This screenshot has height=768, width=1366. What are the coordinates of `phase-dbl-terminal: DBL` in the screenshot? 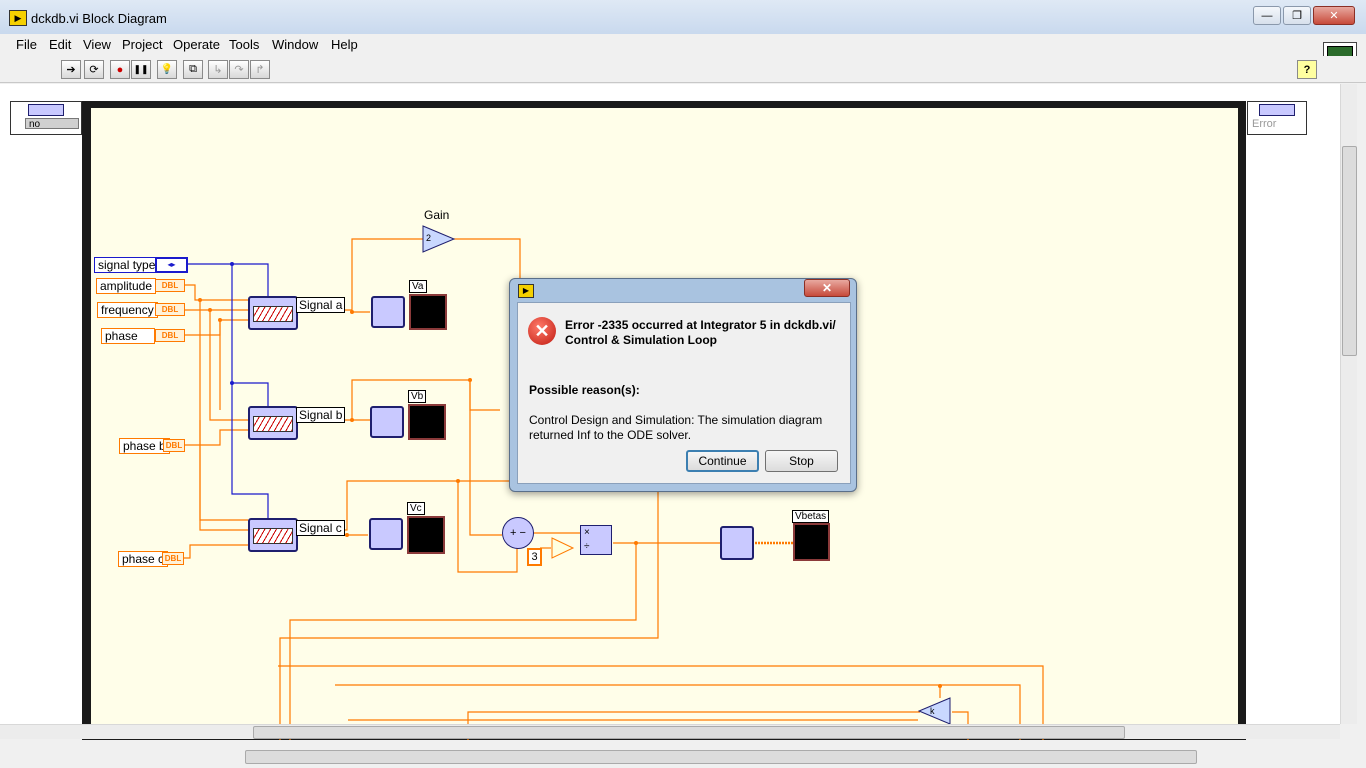 It's located at (170, 335).